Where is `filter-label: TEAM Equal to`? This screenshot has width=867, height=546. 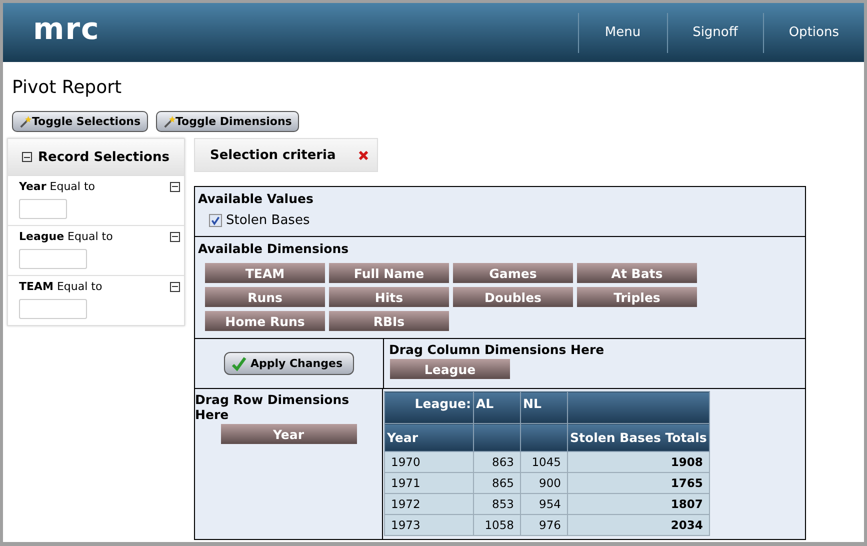 filter-label: TEAM Equal to is located at coordinates (60, 286).